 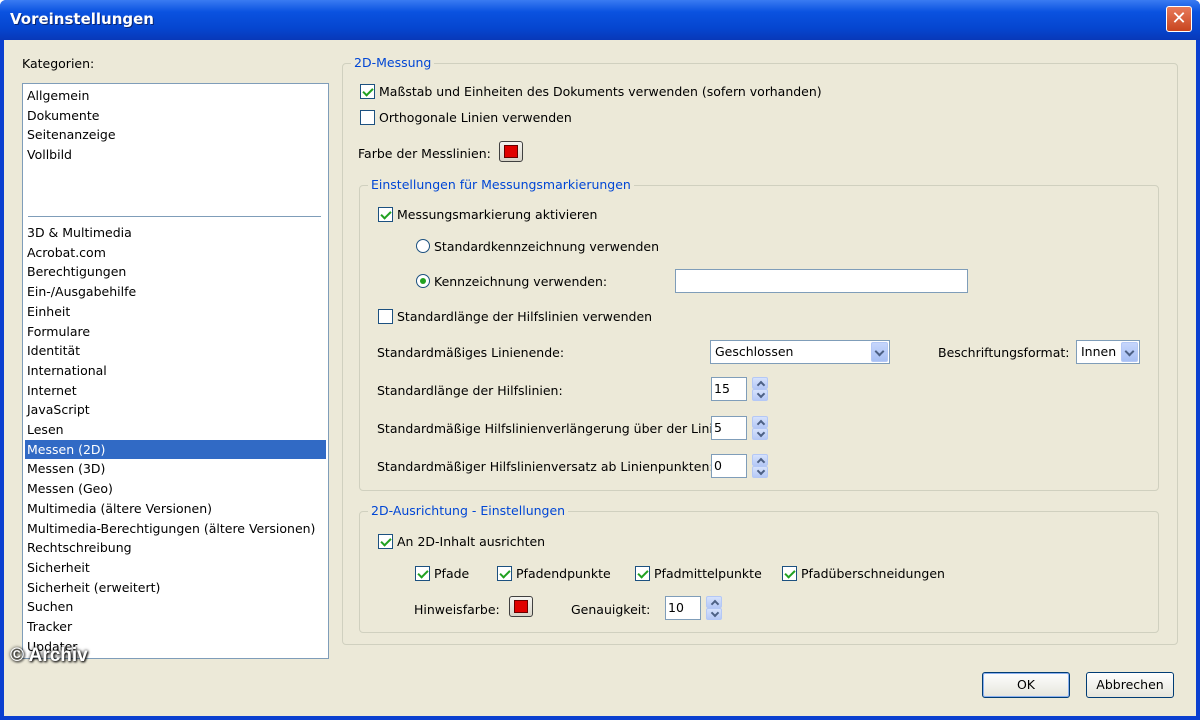 What do you see at coordinates (546, 246) in the screenshot?
I see `standard-label-radio-label: Standardkennzeichnung verwenden` at bounding box center [546, 246].